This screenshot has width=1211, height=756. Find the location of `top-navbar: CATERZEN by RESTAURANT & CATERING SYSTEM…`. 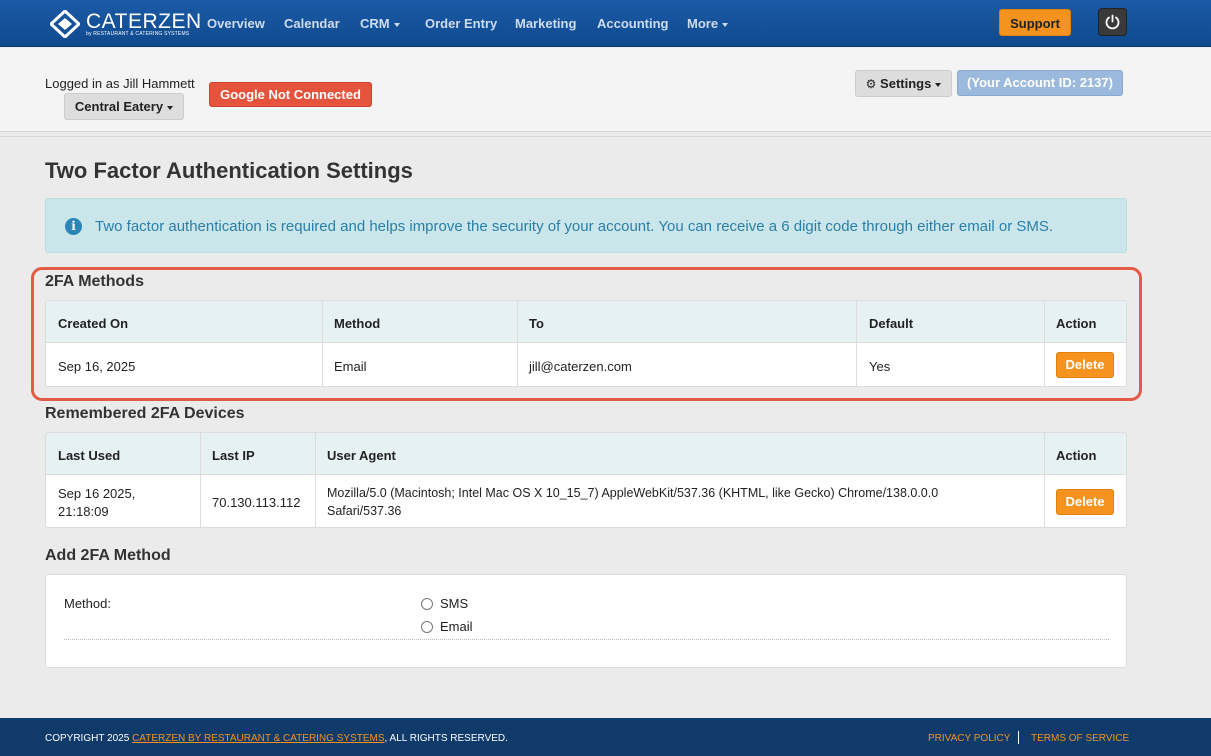

top-navbar: CATERZEN by RESTAURANT & CATERING SYSTEM… is located at coordinates (605, 23).